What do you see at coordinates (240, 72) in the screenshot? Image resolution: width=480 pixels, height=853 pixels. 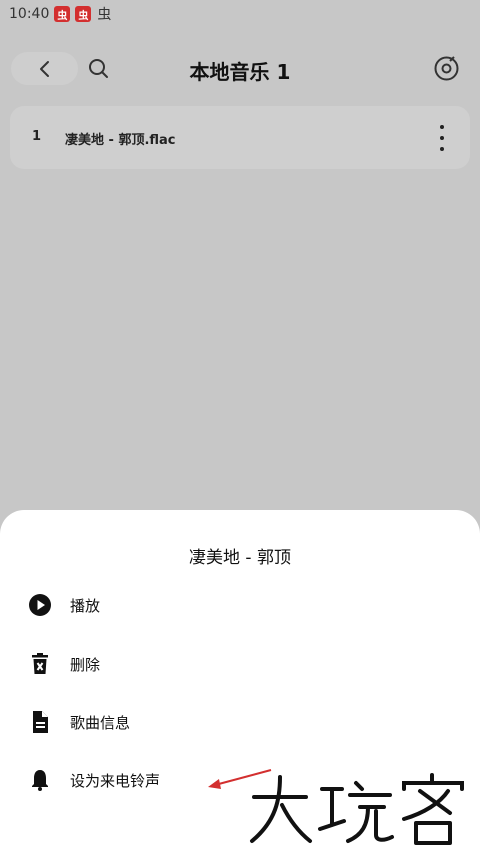 I see `page-title: 本地音乐 1` at bounding box center [240, 72].